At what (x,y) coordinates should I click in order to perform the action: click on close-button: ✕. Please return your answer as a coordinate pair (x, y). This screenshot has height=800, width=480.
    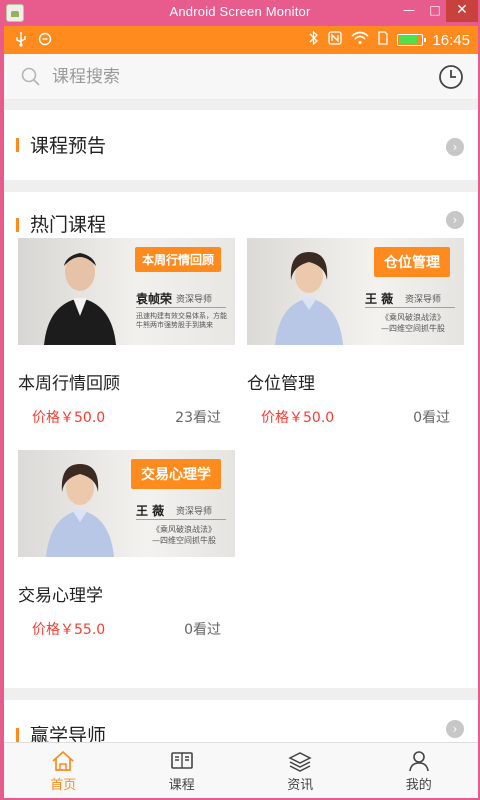
    Looking at the image, I should click on (462, 11).